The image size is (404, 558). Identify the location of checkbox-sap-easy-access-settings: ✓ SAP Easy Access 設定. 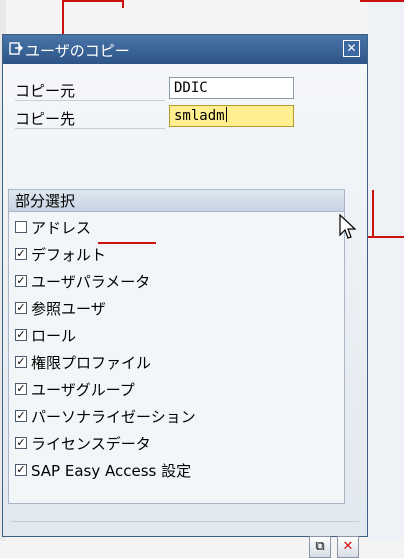
(175, 471).